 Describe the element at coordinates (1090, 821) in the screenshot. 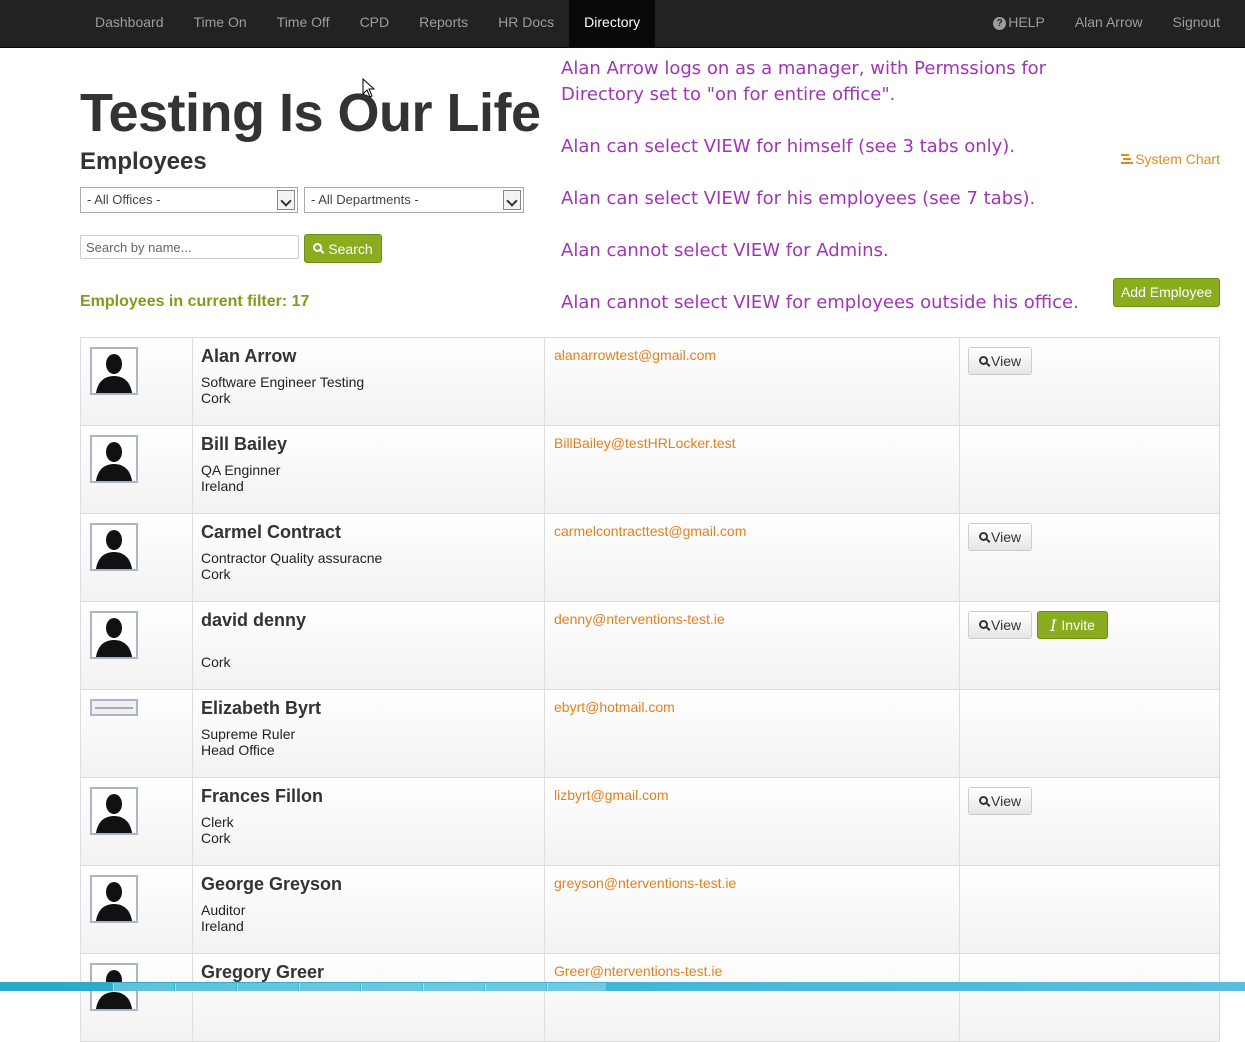

I see `actions-cell: View` at that location.